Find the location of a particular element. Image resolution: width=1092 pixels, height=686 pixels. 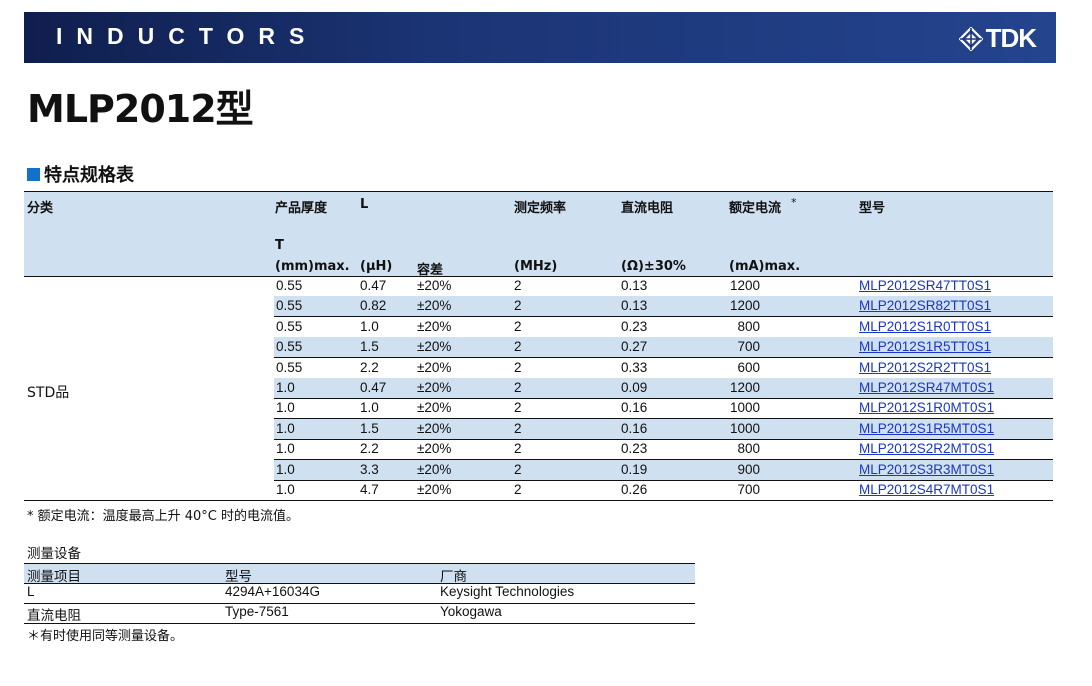

cell-part-number: MLP2012S2R2TT0S1 is located at coordinates (925, 367).